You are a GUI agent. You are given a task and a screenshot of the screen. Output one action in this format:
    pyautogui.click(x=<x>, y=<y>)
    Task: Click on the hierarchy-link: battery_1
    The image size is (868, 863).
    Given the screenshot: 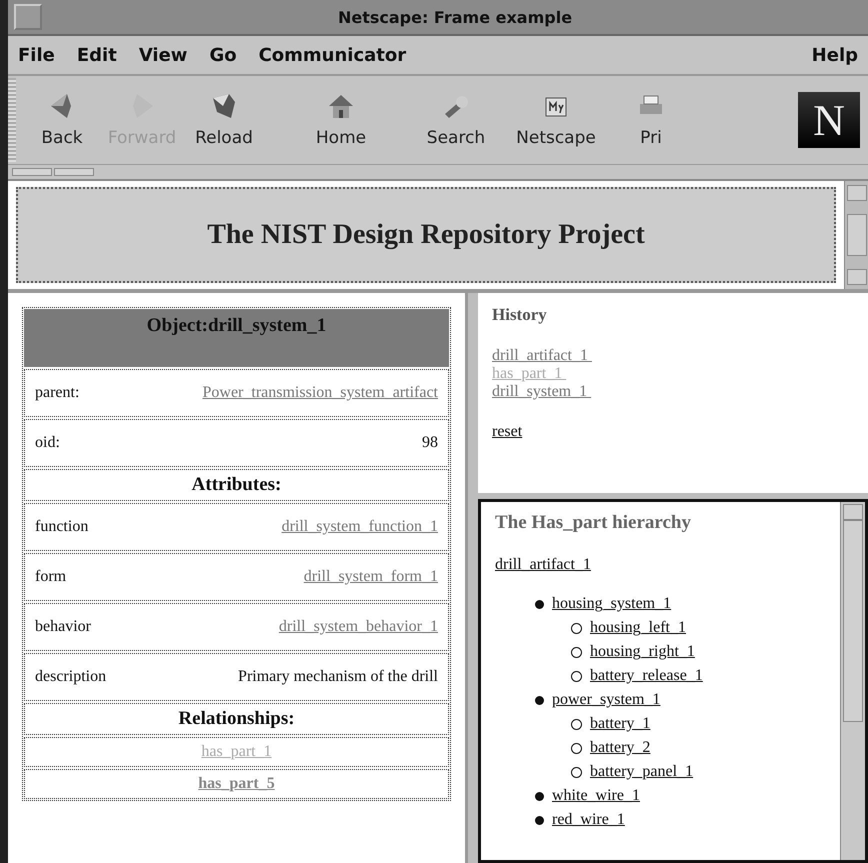 What is the action you would take?
    pyautogui.click(x=620, y=724)
    